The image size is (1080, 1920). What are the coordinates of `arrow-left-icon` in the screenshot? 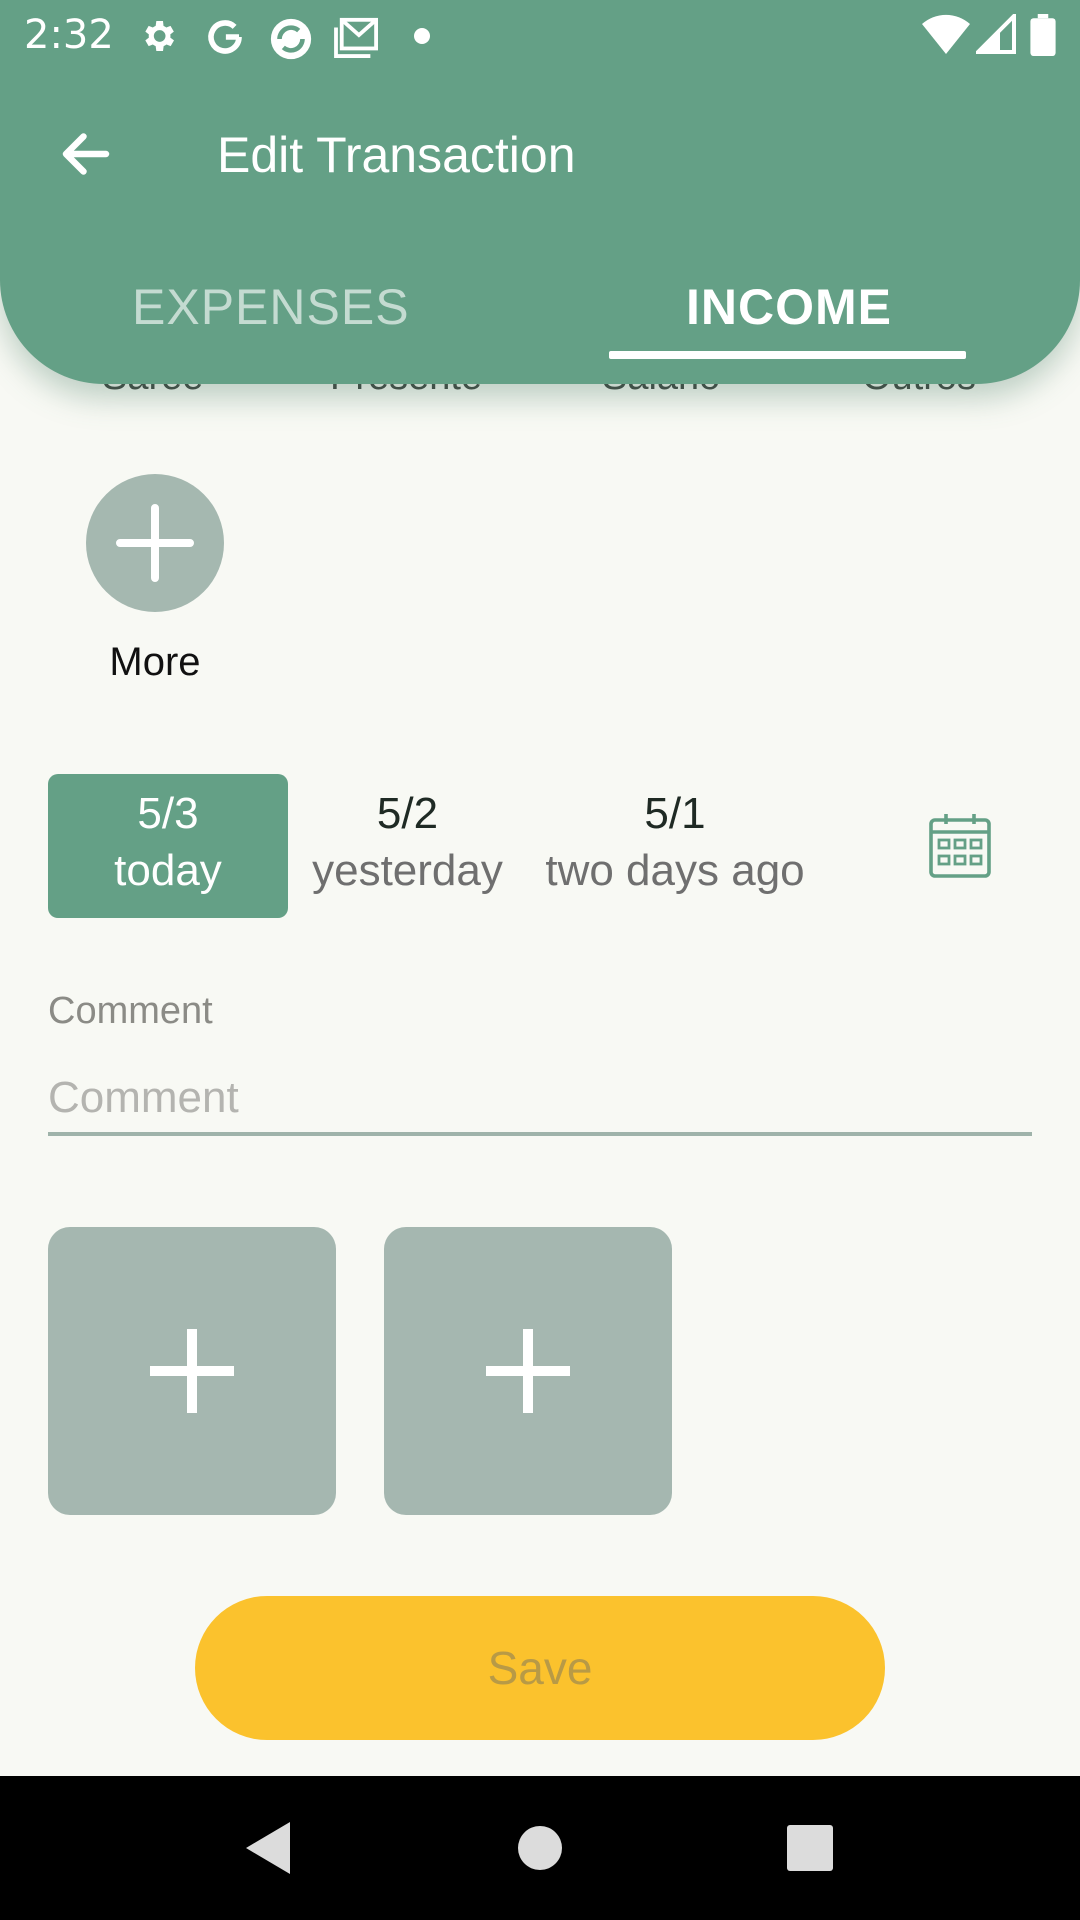 It's located at (86, 154).